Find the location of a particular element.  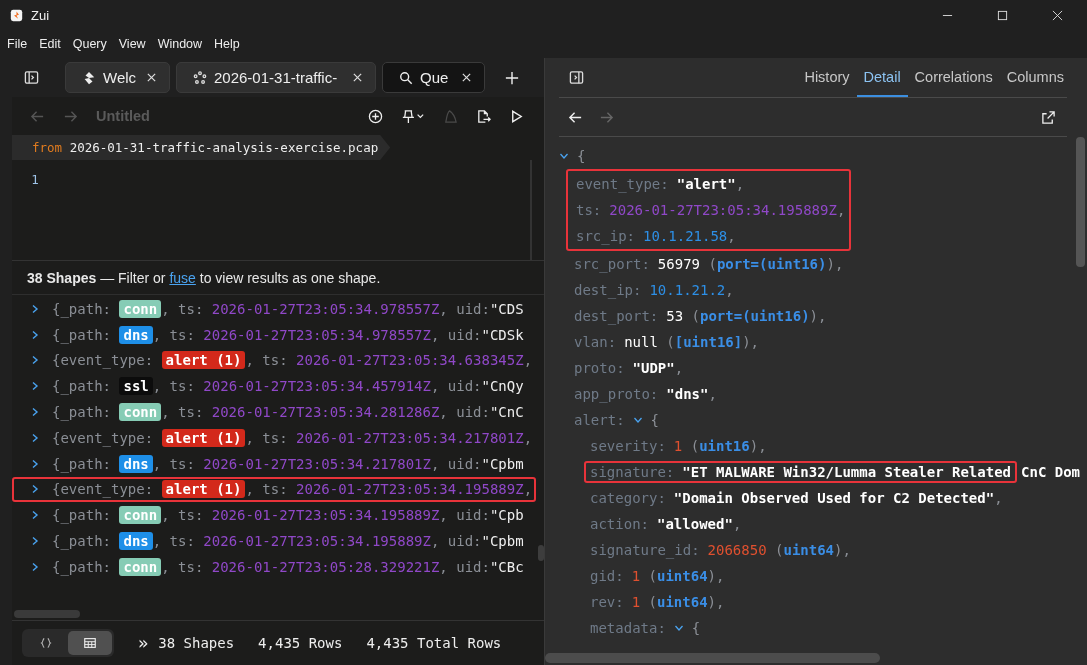

record-text: {event_type: alert (1) , ts: 2026-01-27T23:05:34.217801Z, is located at coordinates (292, 437).